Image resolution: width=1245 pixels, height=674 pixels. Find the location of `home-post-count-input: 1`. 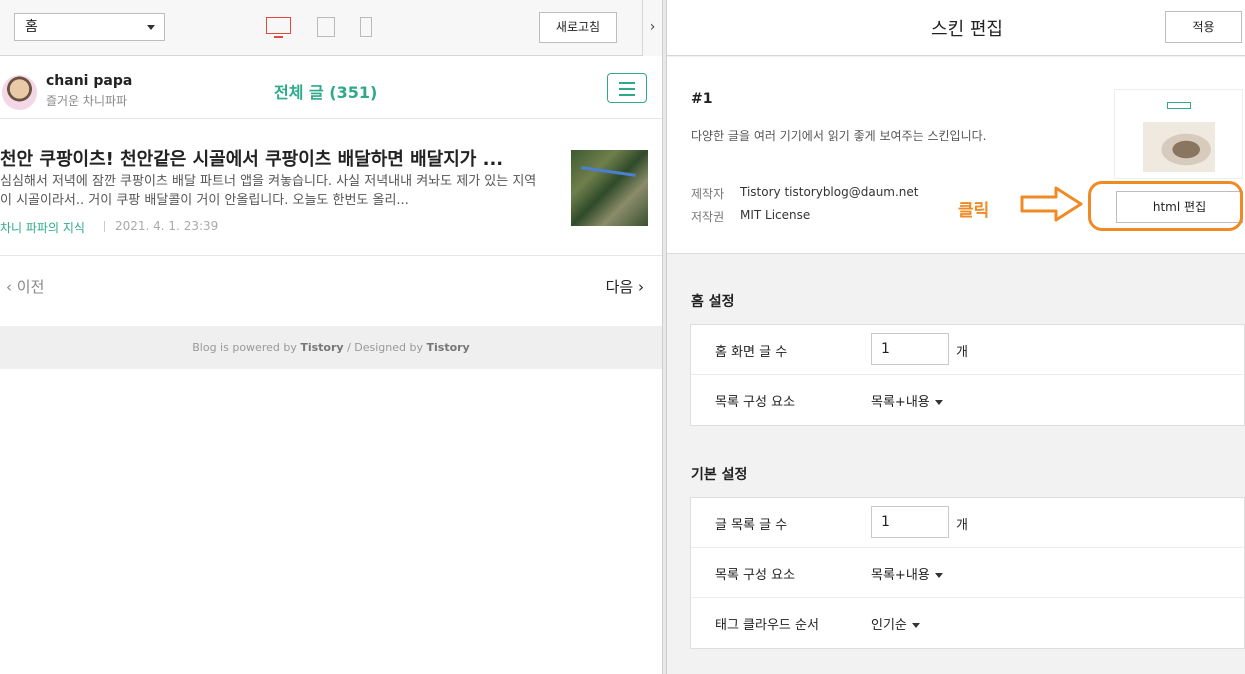

home-post-count-input: 1 is located at coordinates (910, 349).